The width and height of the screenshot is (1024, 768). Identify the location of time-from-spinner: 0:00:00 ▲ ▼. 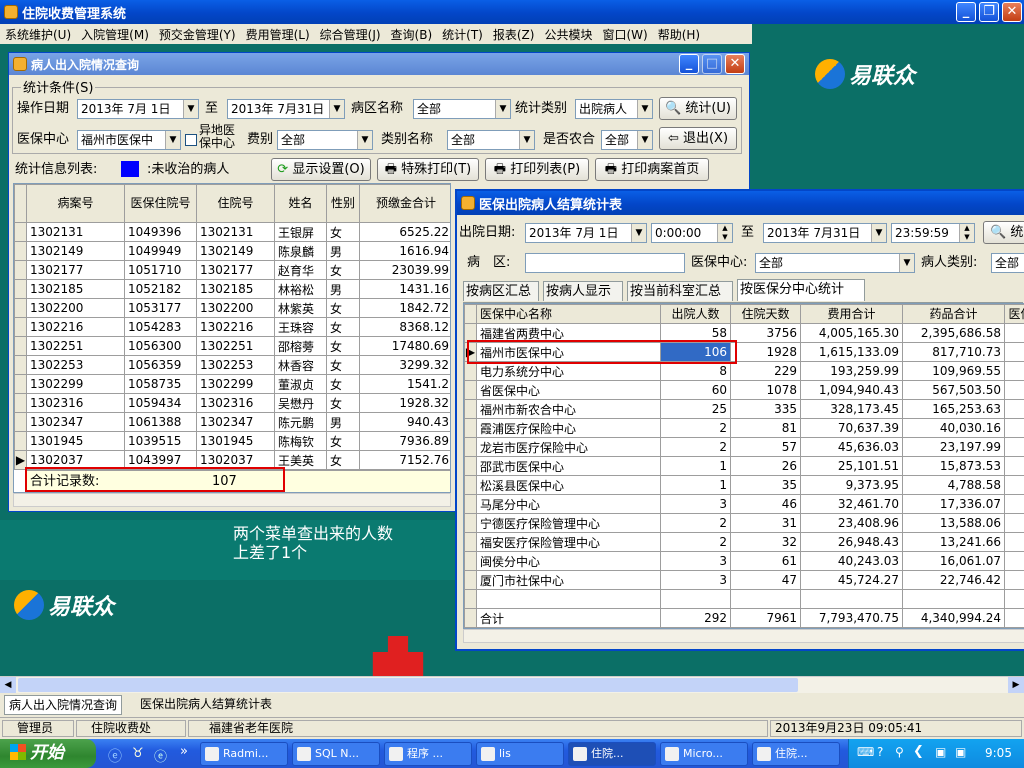
(692, 233).